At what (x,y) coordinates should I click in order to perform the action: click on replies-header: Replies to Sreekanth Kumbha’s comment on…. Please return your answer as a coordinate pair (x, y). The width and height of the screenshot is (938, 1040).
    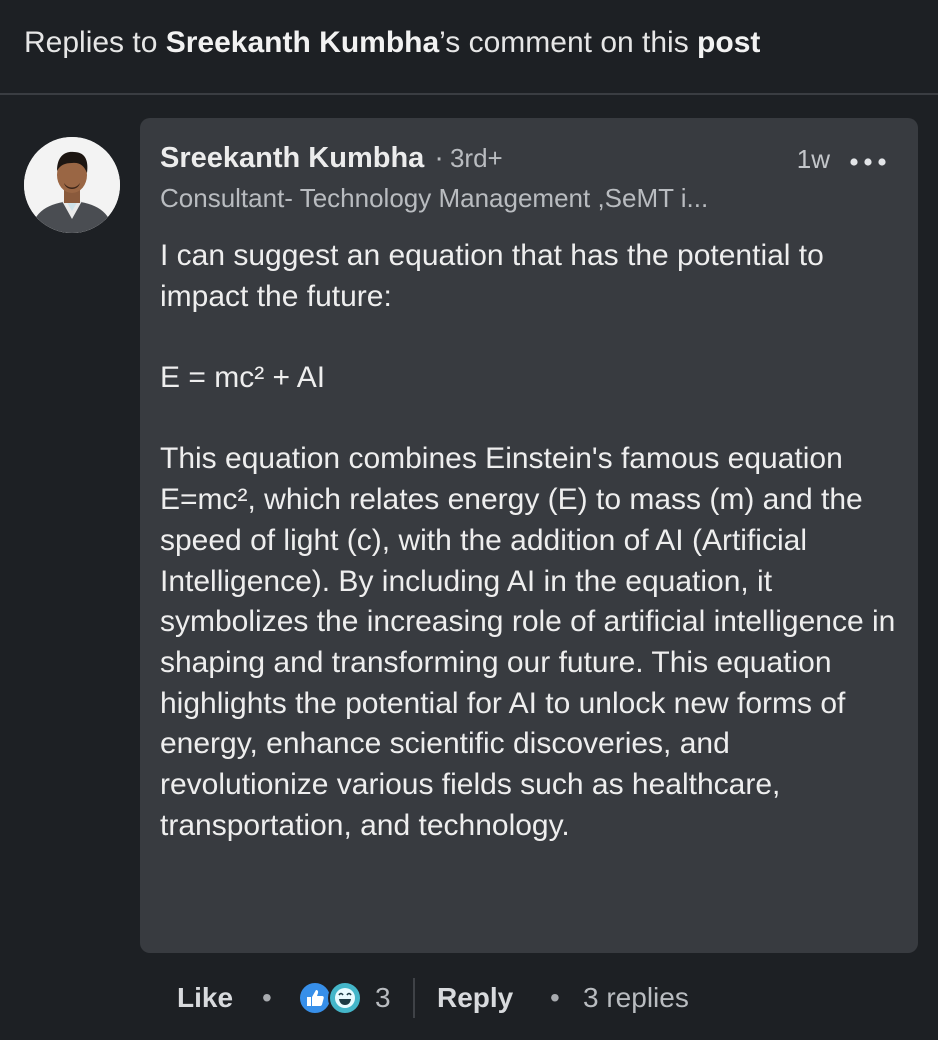
    Looking at the image, I should click on (469, 47).